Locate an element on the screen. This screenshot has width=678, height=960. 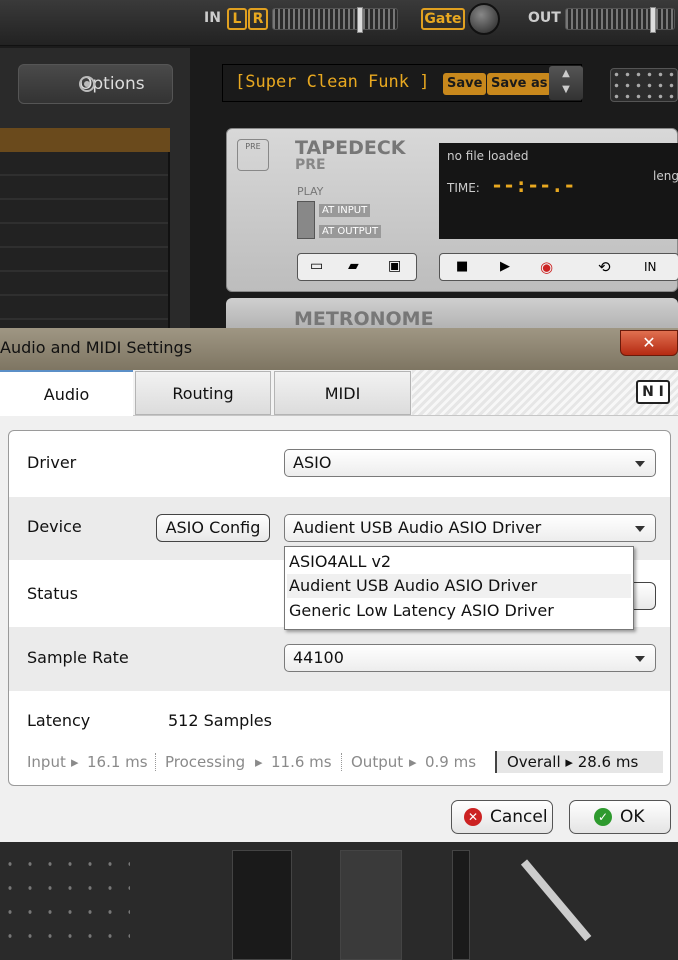
stop-icon: ■ is located at coordinates (462, 266).